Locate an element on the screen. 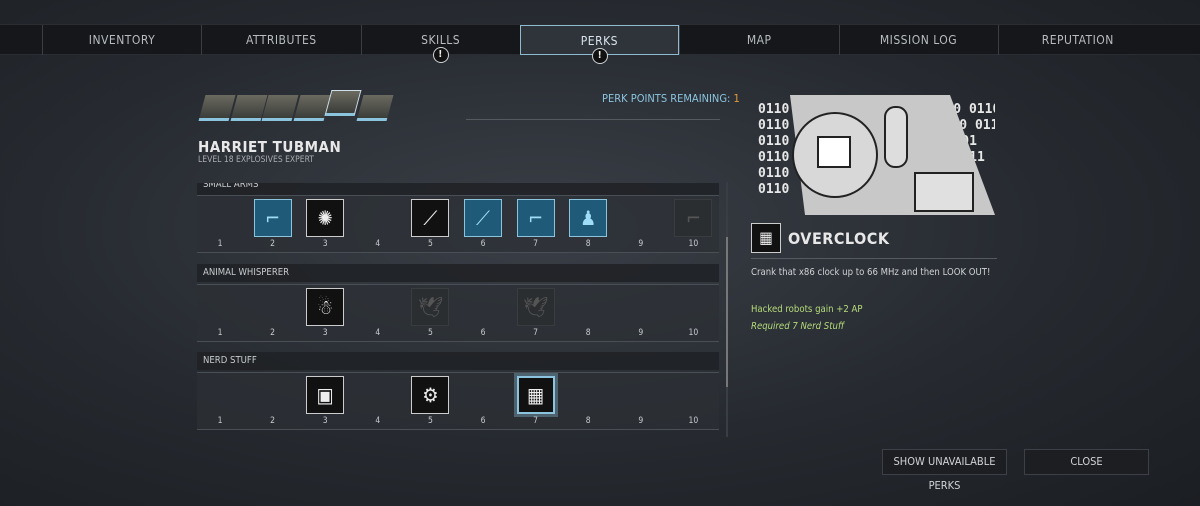 The width and height of the screenshot is (1200, 506). pistol-icon: ⌐ is located at coordinates (536, 218).